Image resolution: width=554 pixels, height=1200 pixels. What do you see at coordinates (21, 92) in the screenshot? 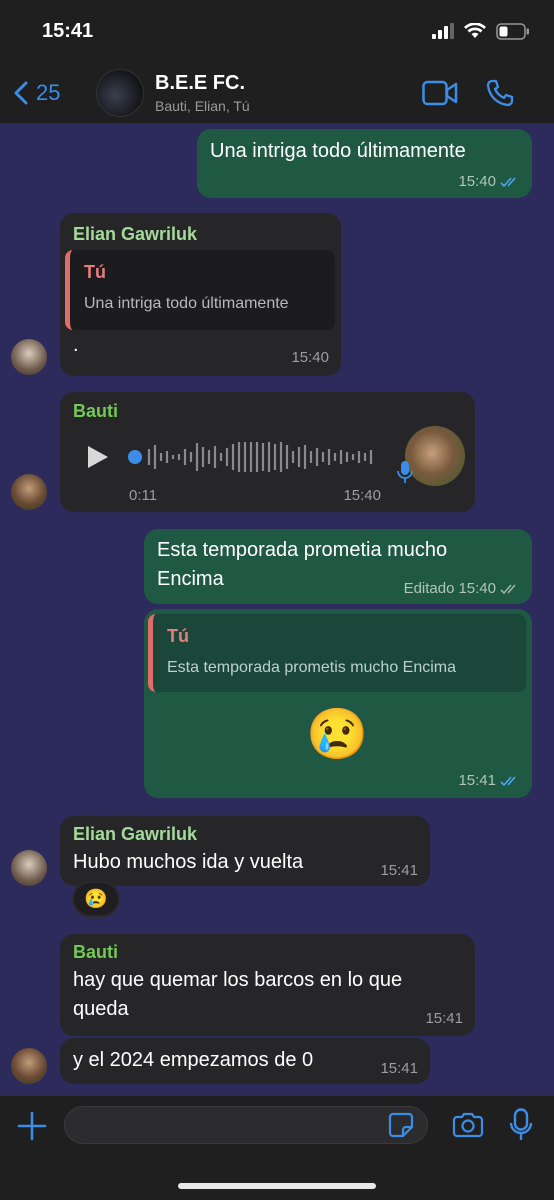
I see `chevron-left-icon` at bounding box center [21, 92].